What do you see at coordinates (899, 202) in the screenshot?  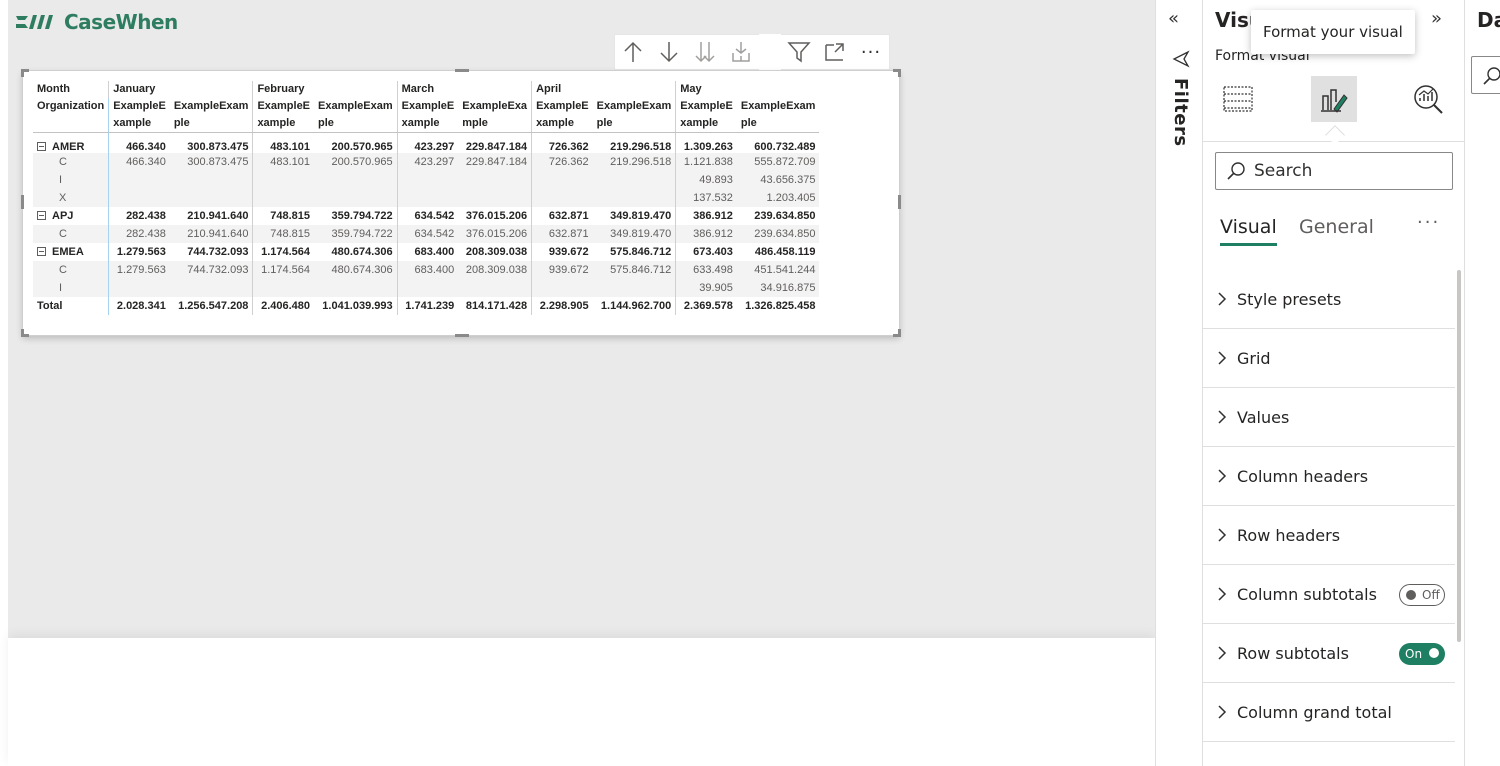 I see `resize-handle-right` at bounding box center [899, 202].